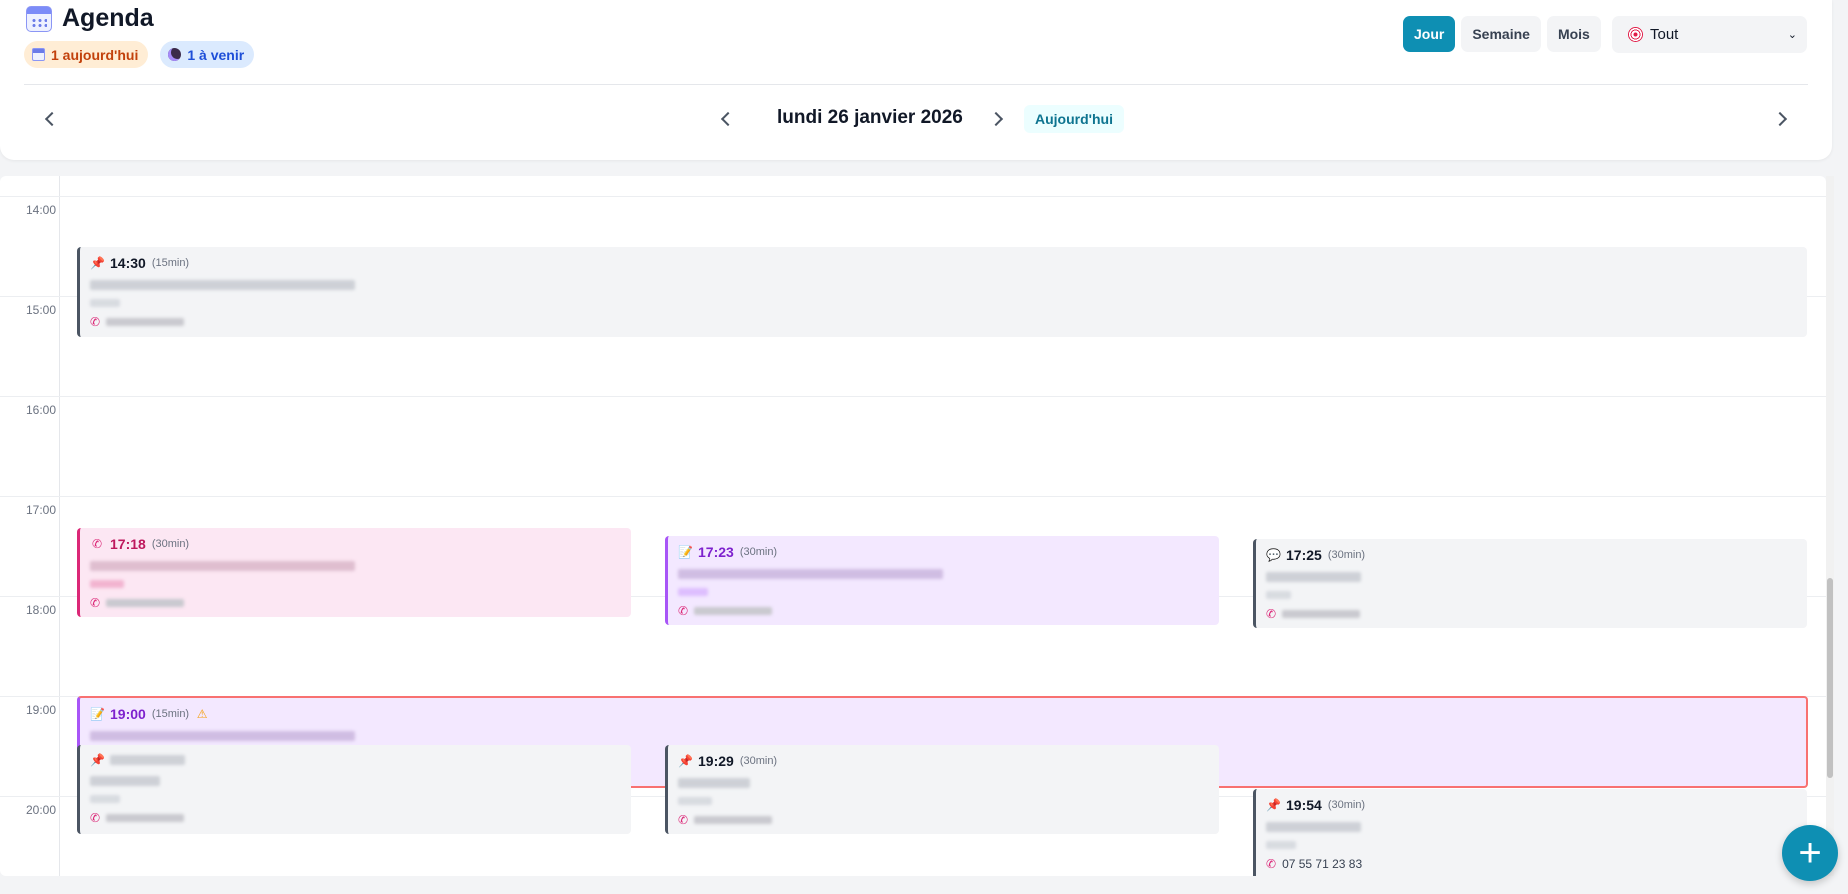 This screenshot has width=1848, height=894. I want to click on next-day-button, so click(998, 119).